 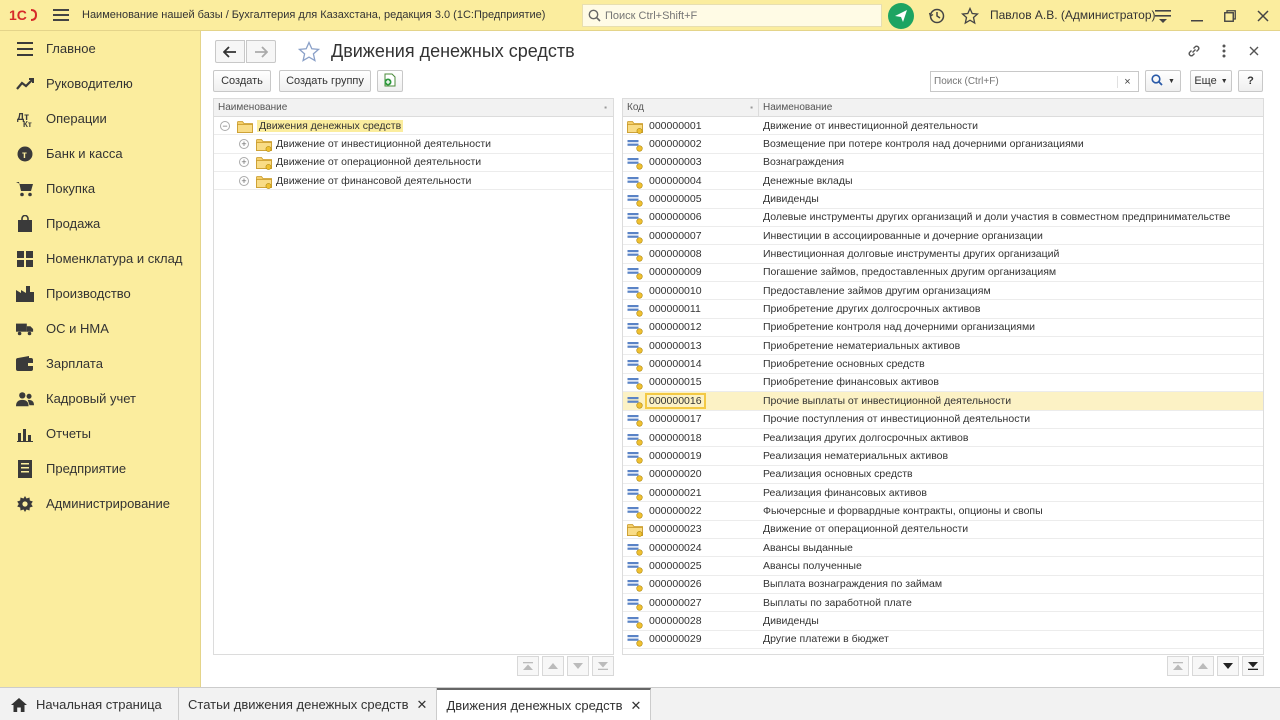 I want to click on create-group-button: Создать группу, so click(x=325, y=81).